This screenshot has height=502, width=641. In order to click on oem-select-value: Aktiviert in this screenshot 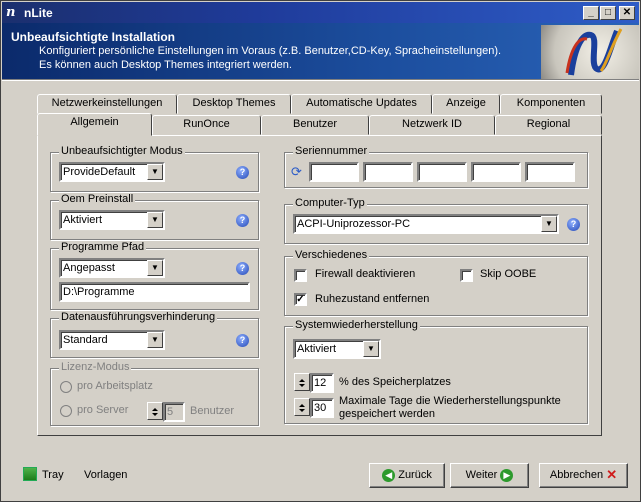, I will do `click(83, 220)`.